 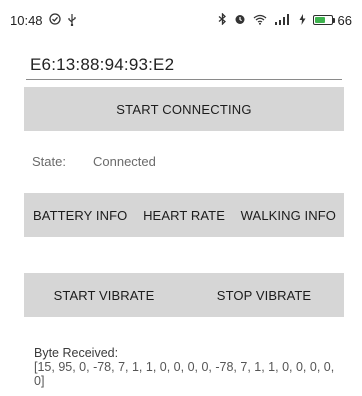 I want to click on address-underline, so click(x=184, y=79).